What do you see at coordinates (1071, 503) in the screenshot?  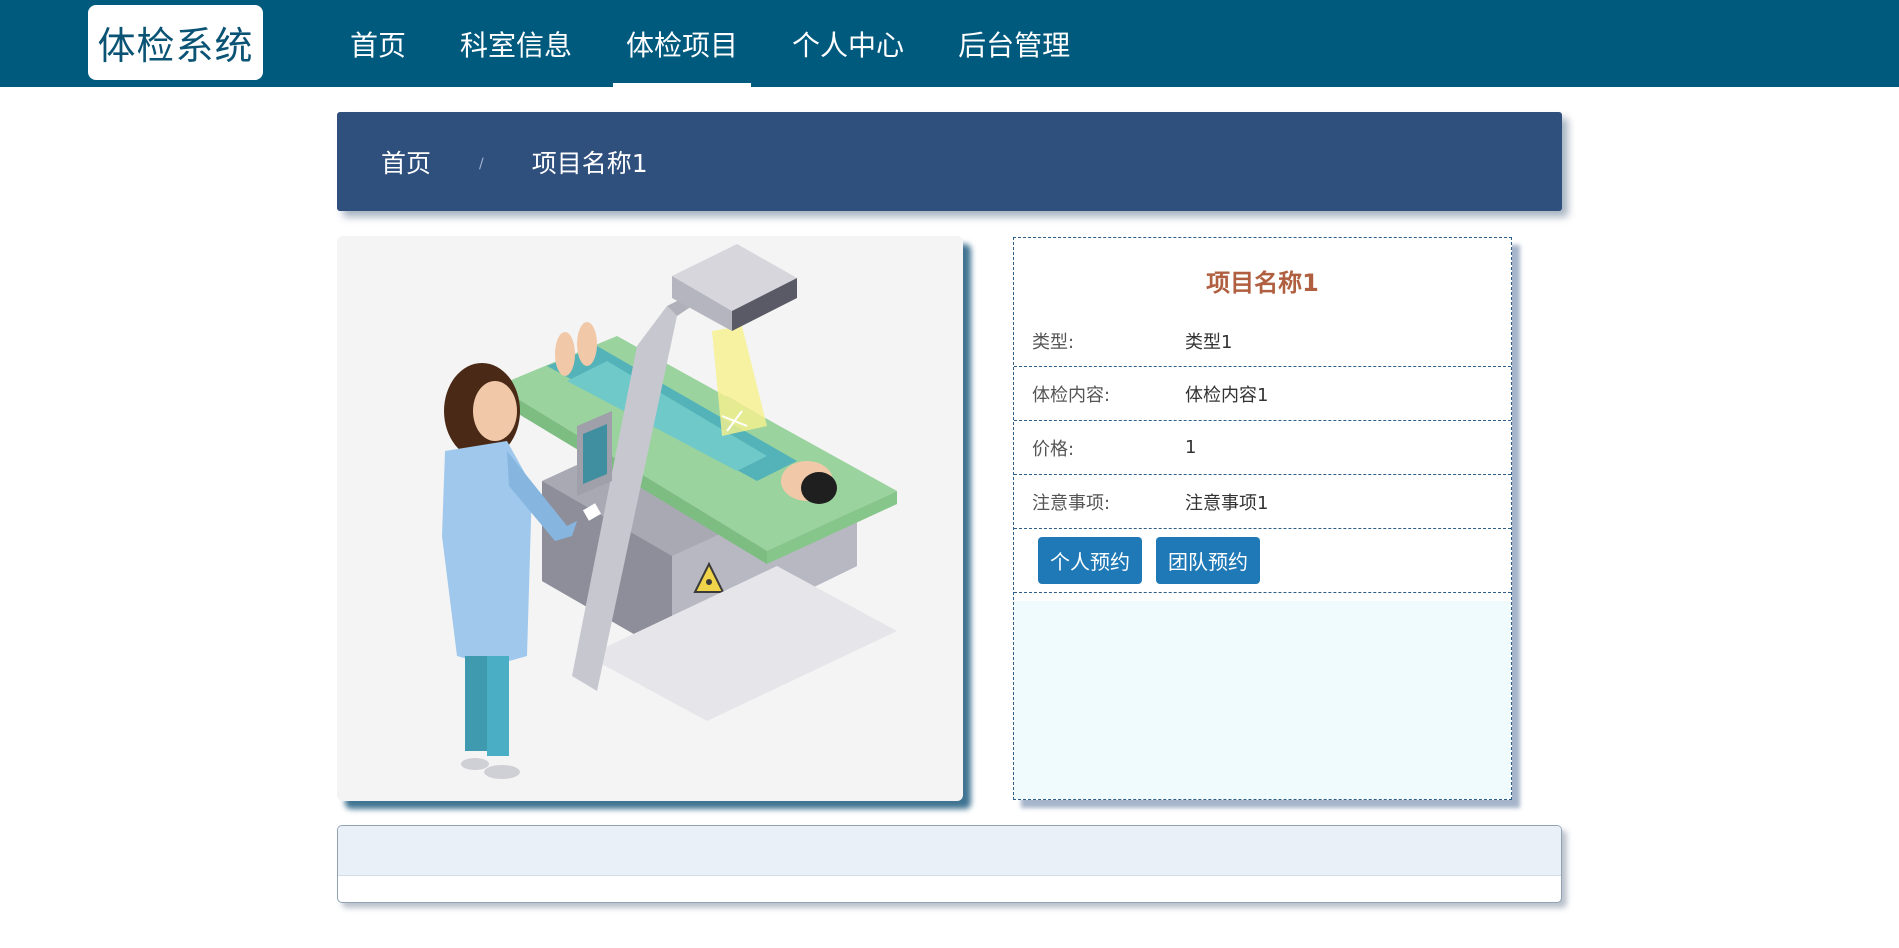 I see `field-label: 注意事项:` at bounding box center [1071, 503].